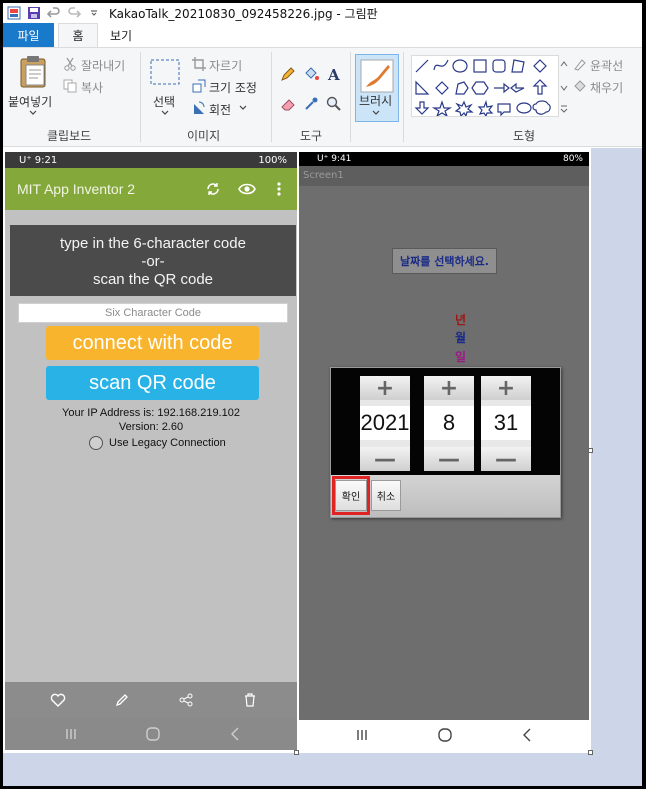 The height and width of the screenshot is (789, 646). I want to click on legacy-connection-option: Use Legacy Connection, so click(157, 443).